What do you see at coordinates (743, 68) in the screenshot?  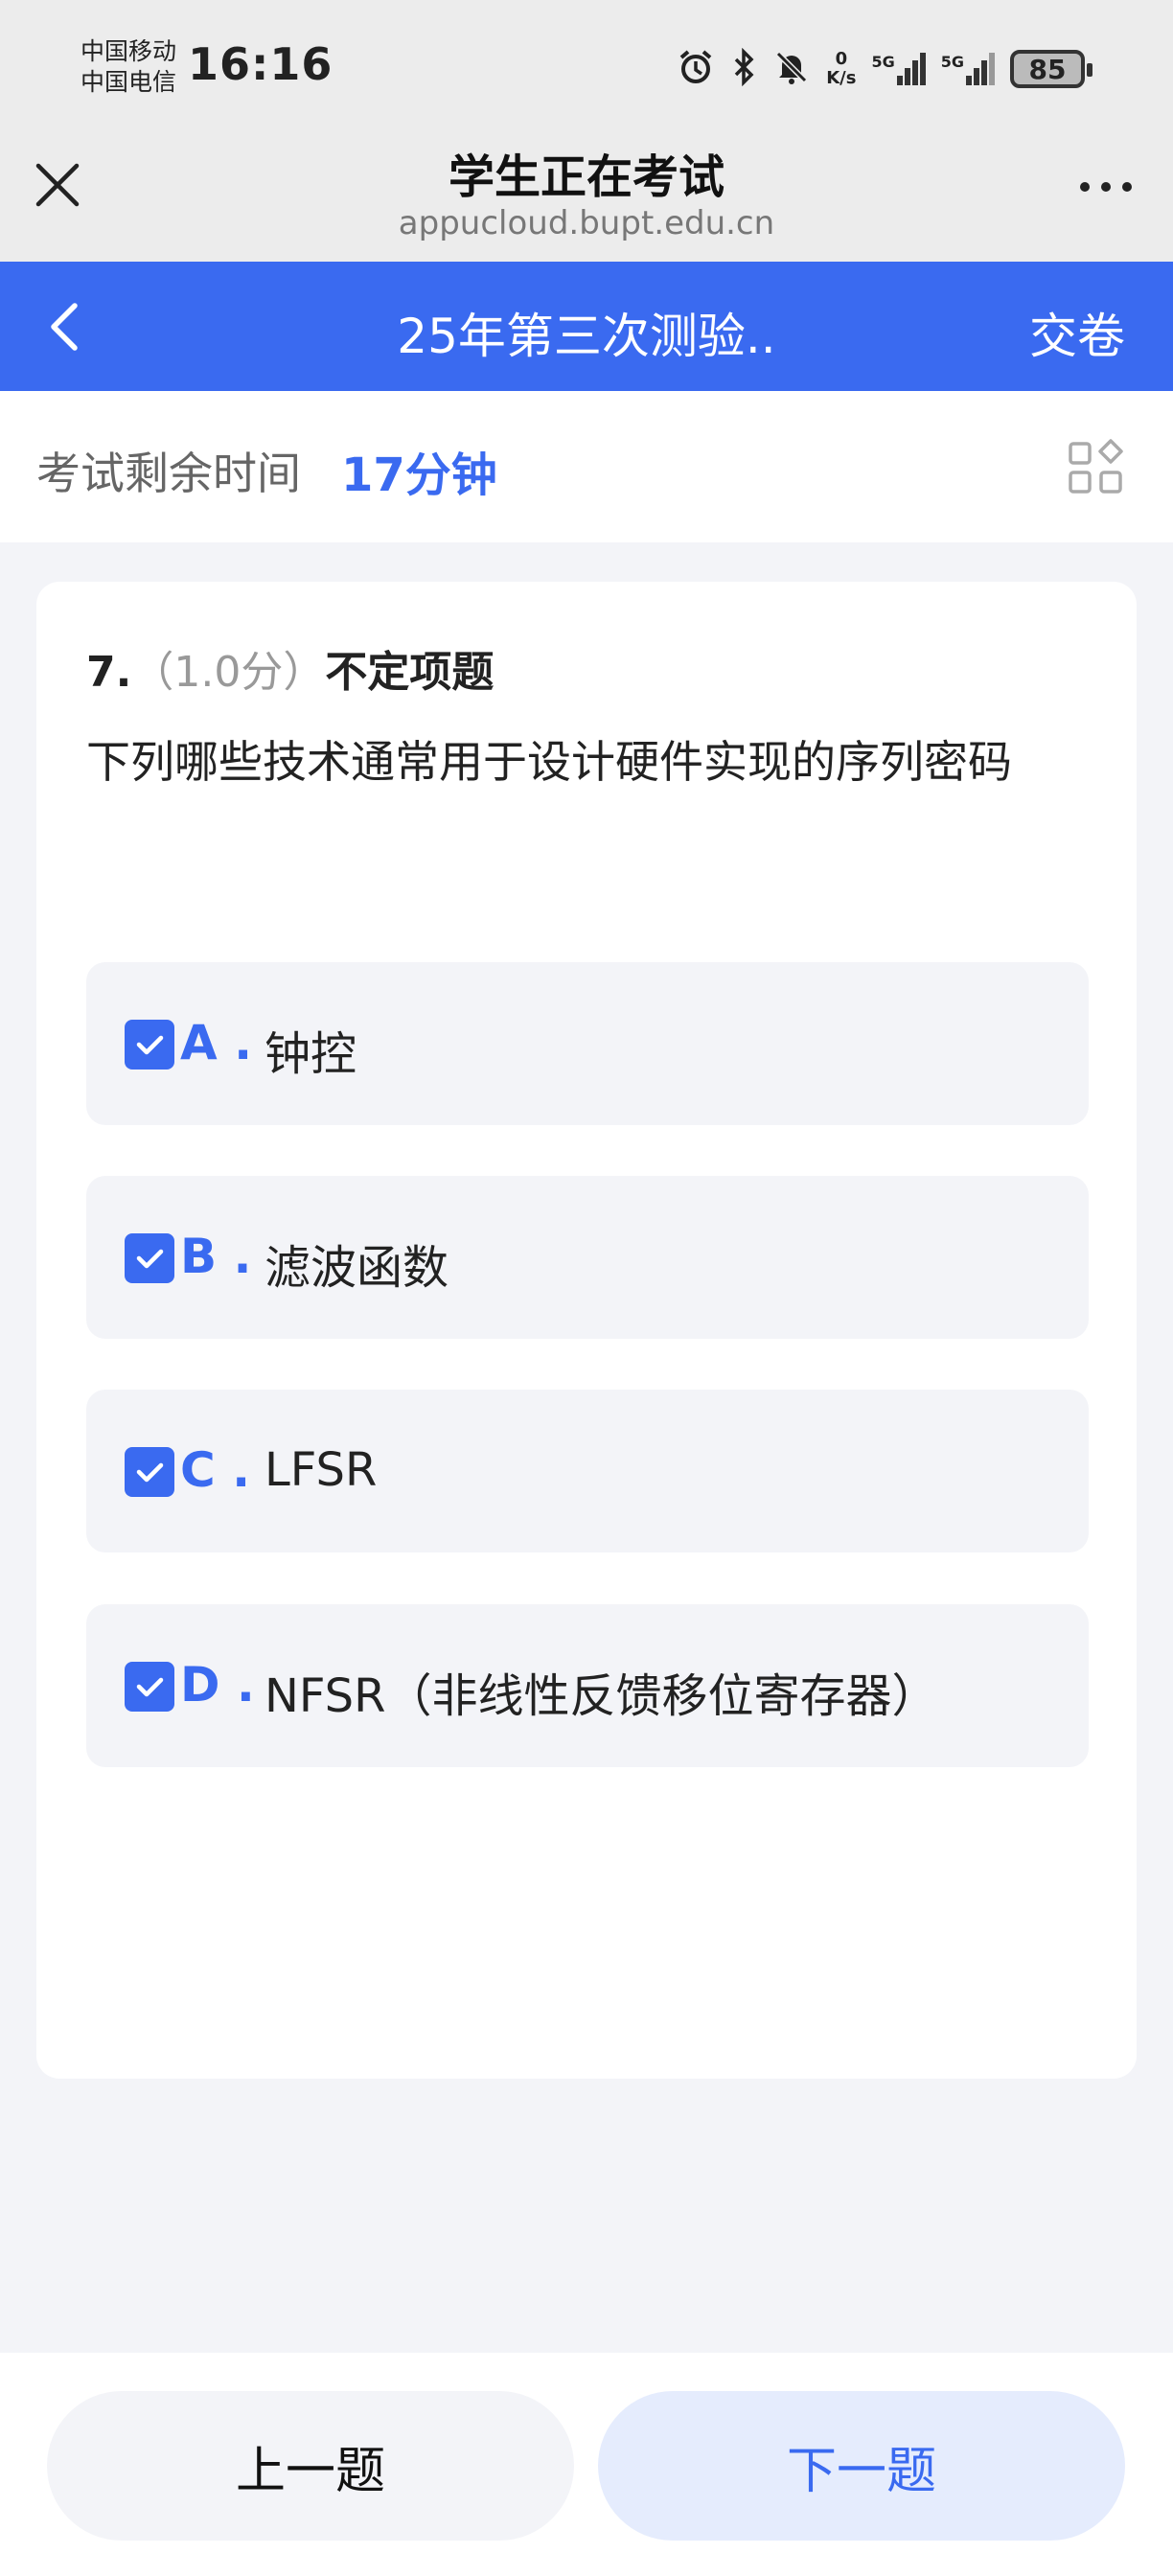 I see `bluetooth-icon` at bounding box center [743, 68].